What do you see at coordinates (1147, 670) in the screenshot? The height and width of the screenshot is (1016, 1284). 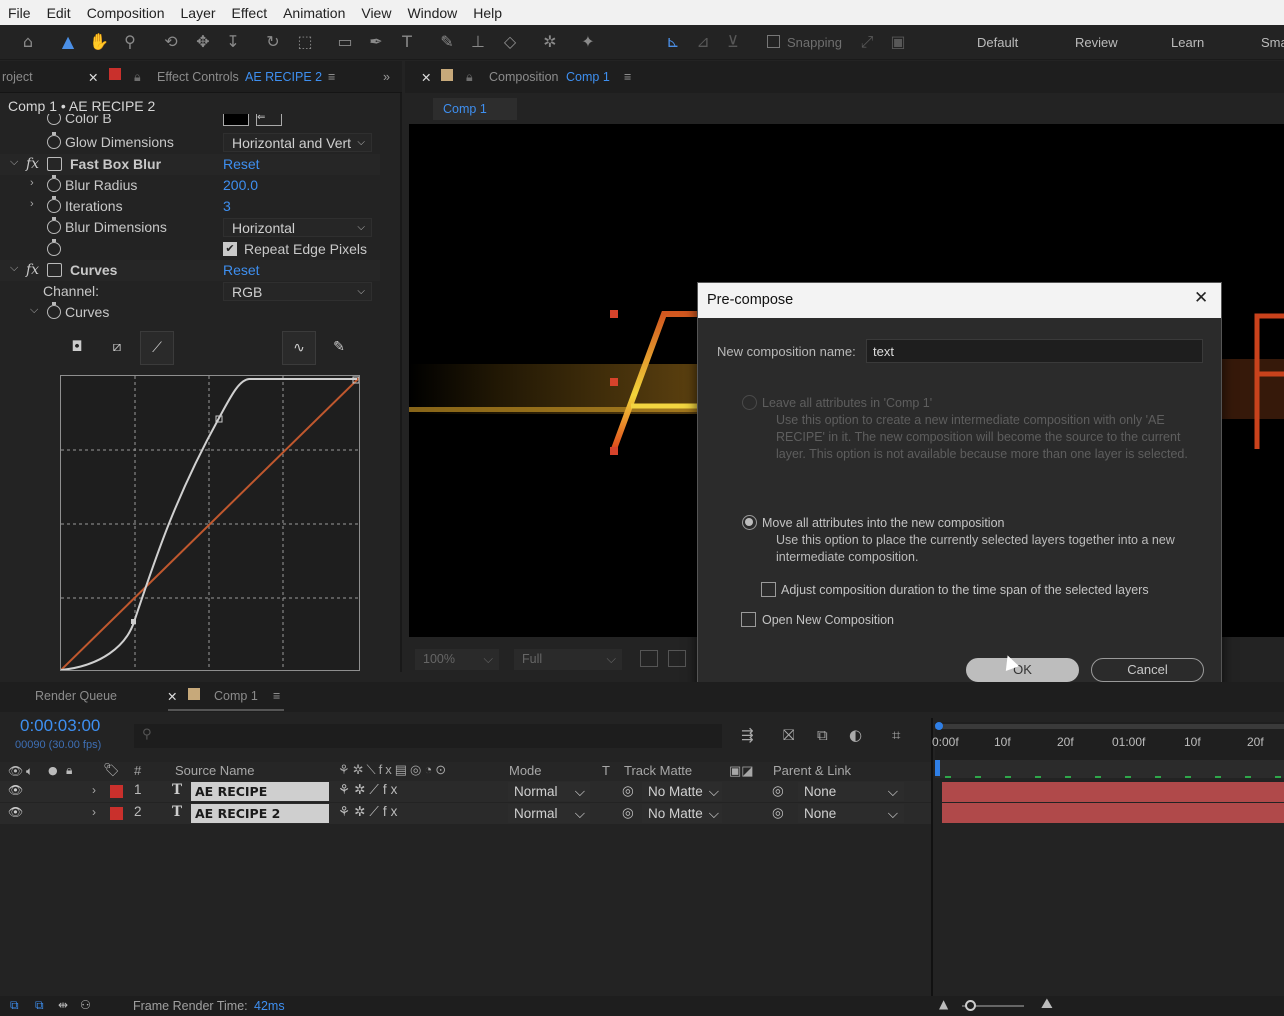 I see `cancel-button: Cancel` at bounding box center [1147, 670].